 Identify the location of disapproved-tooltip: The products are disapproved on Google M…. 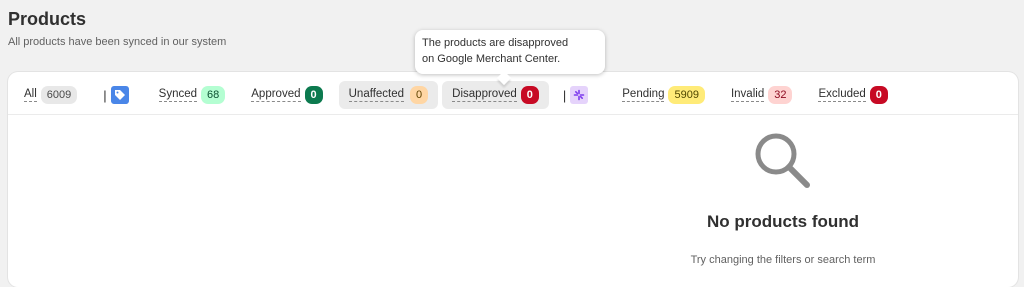
(510, 58).